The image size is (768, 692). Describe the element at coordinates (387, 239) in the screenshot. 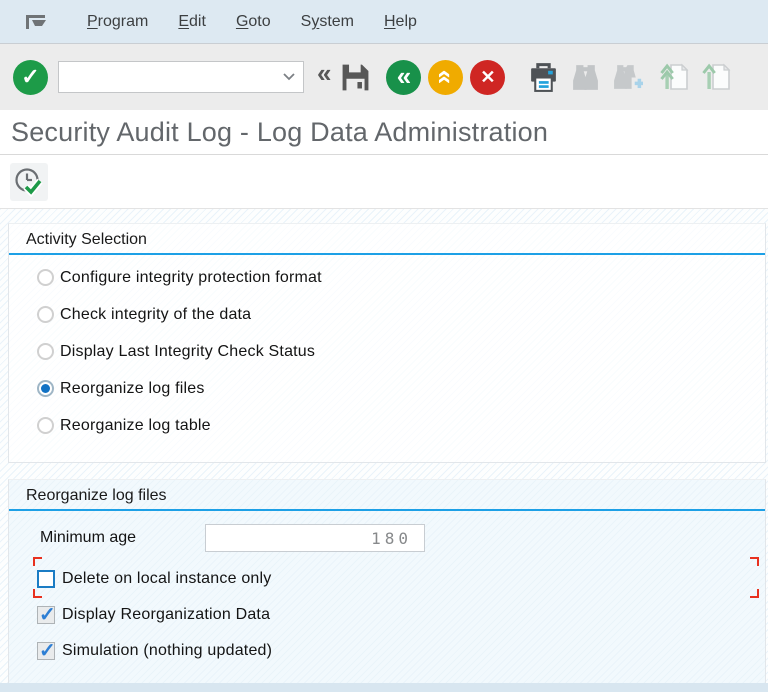

I see `group-title: Activity Selection` at that location.